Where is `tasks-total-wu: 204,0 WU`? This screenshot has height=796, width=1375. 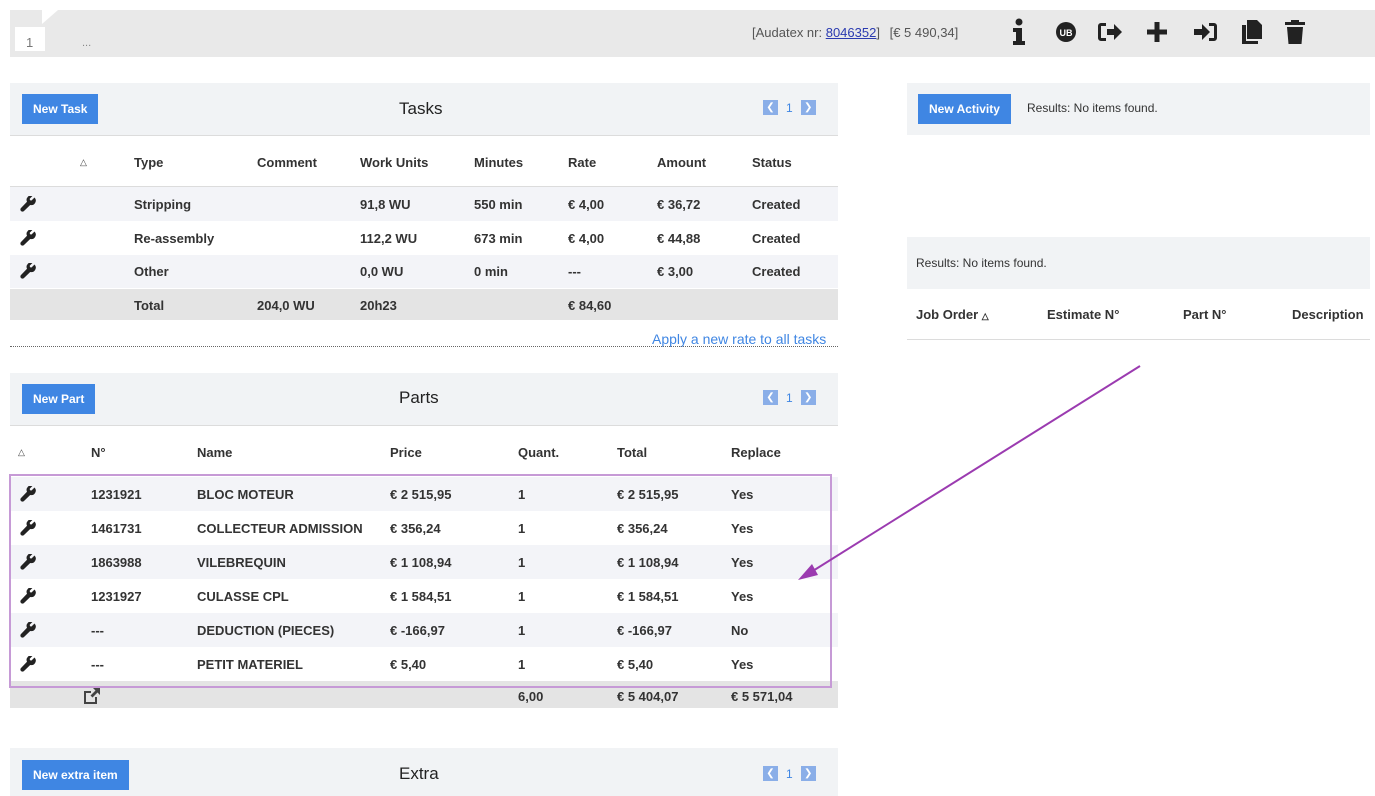 tasks-total-wu: 204,0 WU is located at coordinates (286, 305).